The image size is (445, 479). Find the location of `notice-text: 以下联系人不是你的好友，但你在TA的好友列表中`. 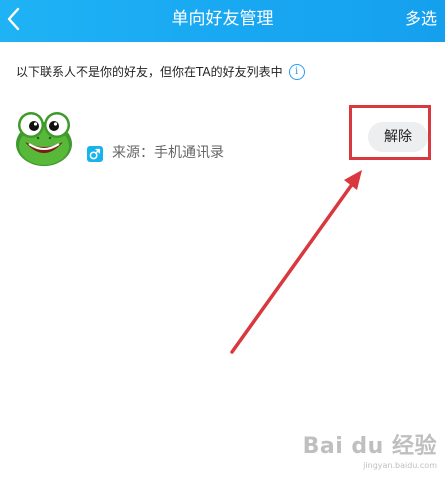

notice-text: 以下联系人不是你的好友，但你在TA的好友列表中 is located at coordinates (149, 72).